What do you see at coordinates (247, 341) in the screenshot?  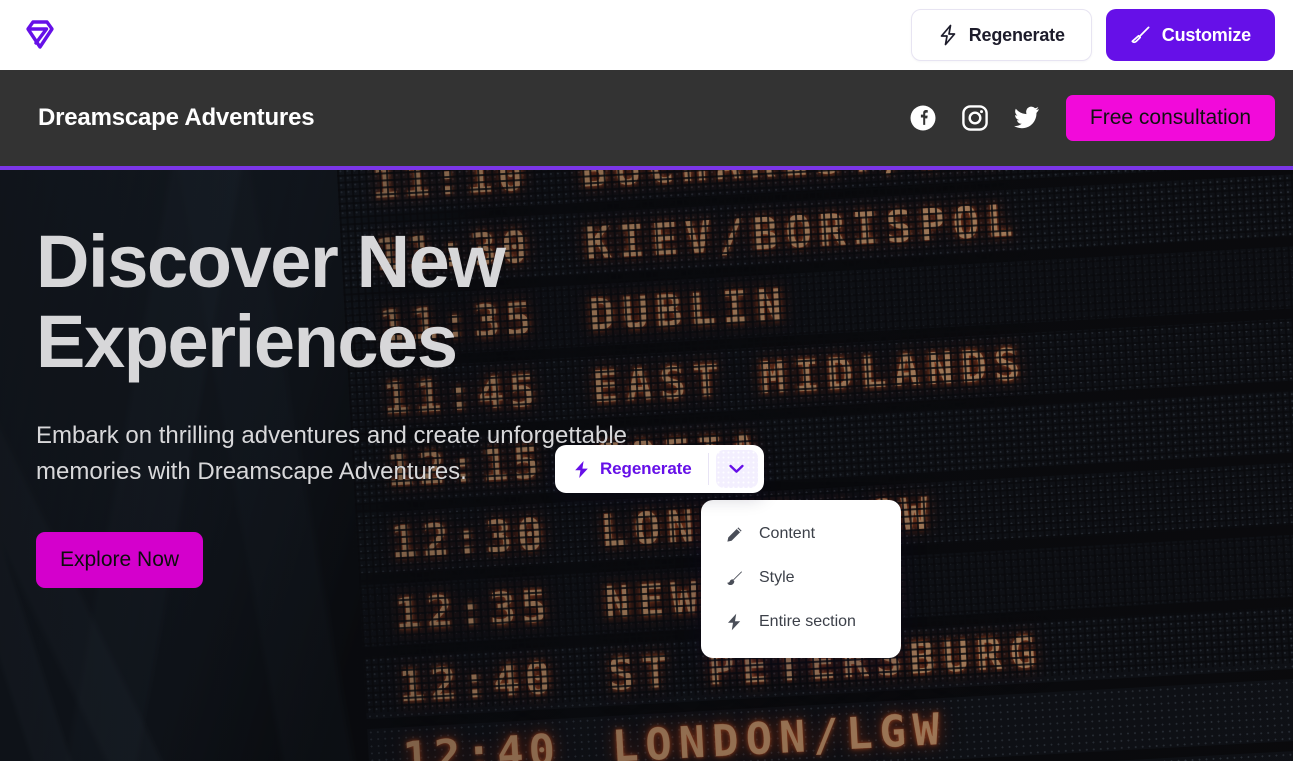 I see `hero-title-line-2: Experiences` at bounding box center [247, 341].